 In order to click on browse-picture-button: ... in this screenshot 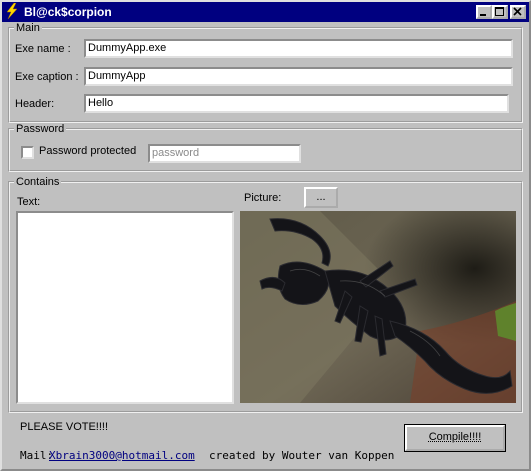, I will do `click(321, 197)`.